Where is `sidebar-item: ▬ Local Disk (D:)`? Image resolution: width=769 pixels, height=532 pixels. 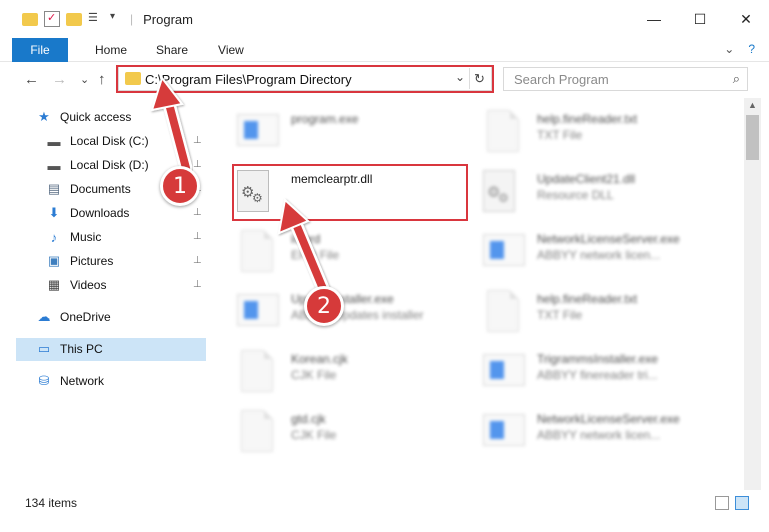
sidebar-item: ▬ Local Disk (D:) is located at coordinates (97, 165).